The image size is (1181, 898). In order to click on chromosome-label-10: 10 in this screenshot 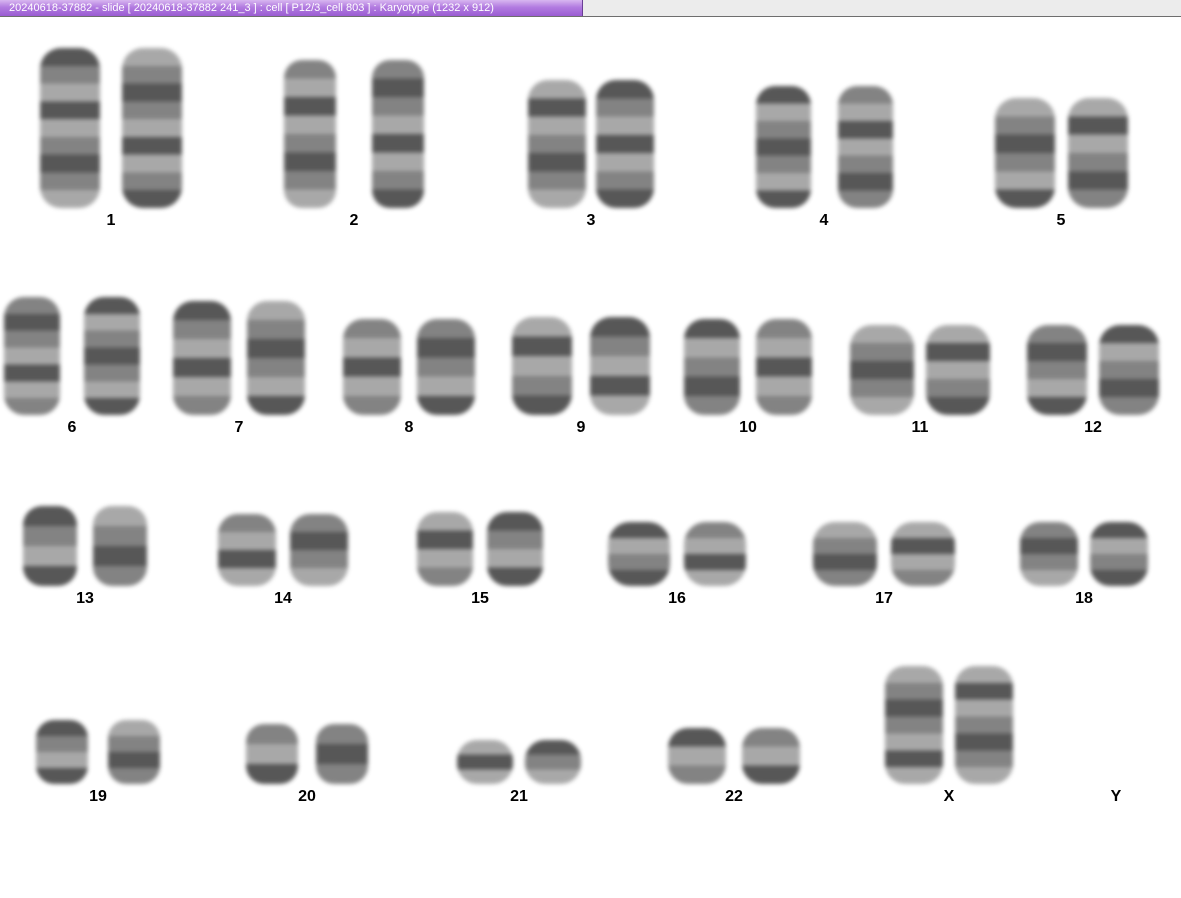, I will do `click(748, 427)`.